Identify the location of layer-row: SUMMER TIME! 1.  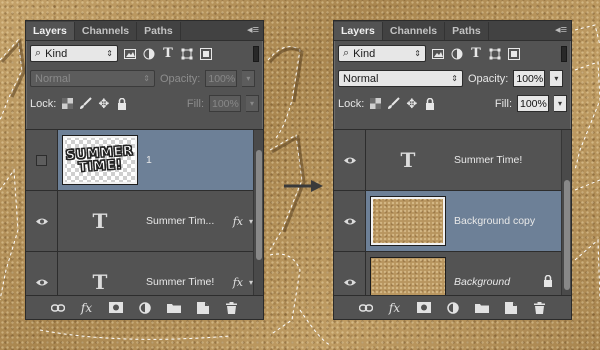
(144, 160).